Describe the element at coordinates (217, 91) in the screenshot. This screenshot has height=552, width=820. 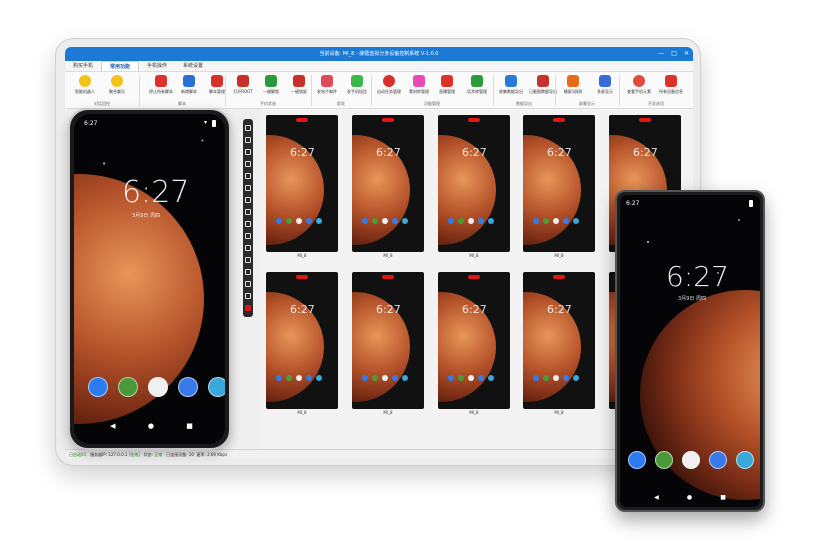
I see `ribbon-button-label: 脚本管理` at that location.